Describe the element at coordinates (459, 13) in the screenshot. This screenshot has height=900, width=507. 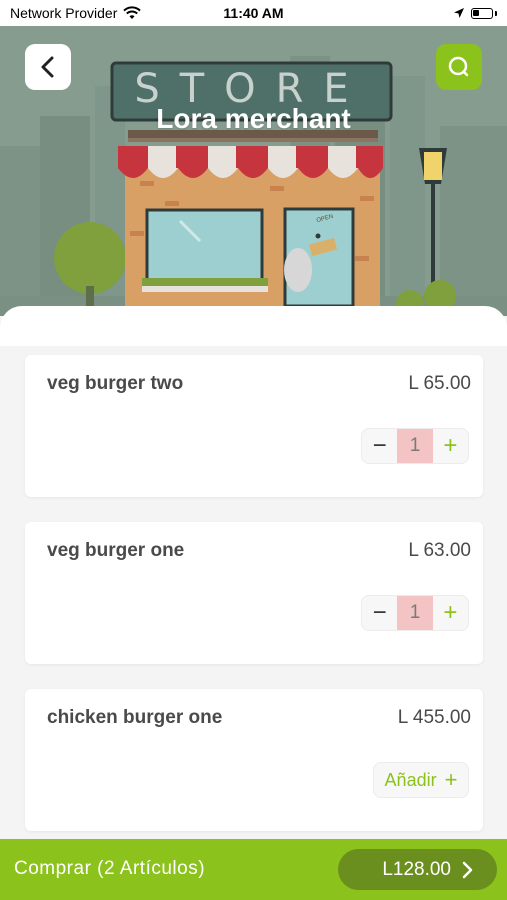
I see `location-arrow-icon` at that location.